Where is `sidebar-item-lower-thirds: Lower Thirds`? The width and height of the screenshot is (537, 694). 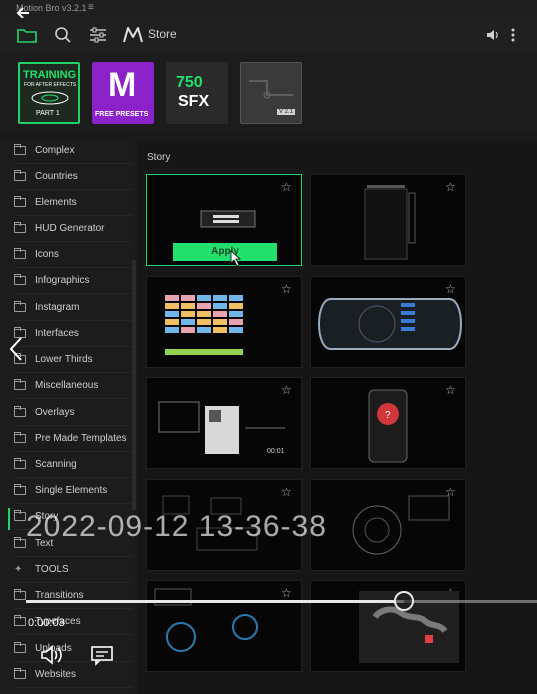 sidebar-item-lower-thirds: Lower Thirds is located at coordinates (73, 360).